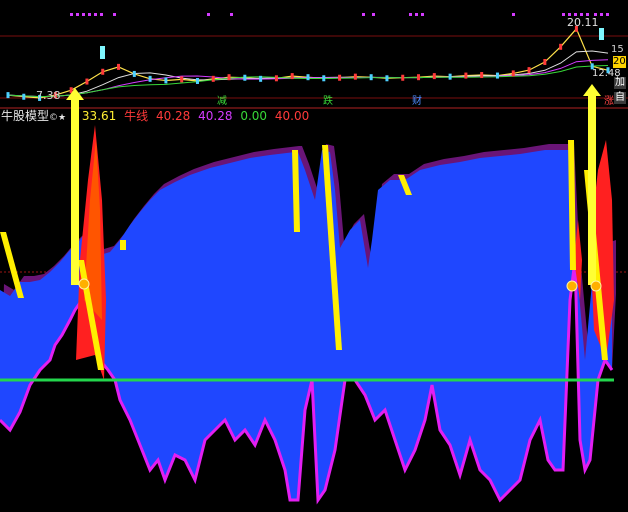 This screenshot has width=628, height=512. What do you see at coordinates (215, 116) in the screenshot?
I see `indicator-value-3: 40.28` at bounding box center [215, 116].